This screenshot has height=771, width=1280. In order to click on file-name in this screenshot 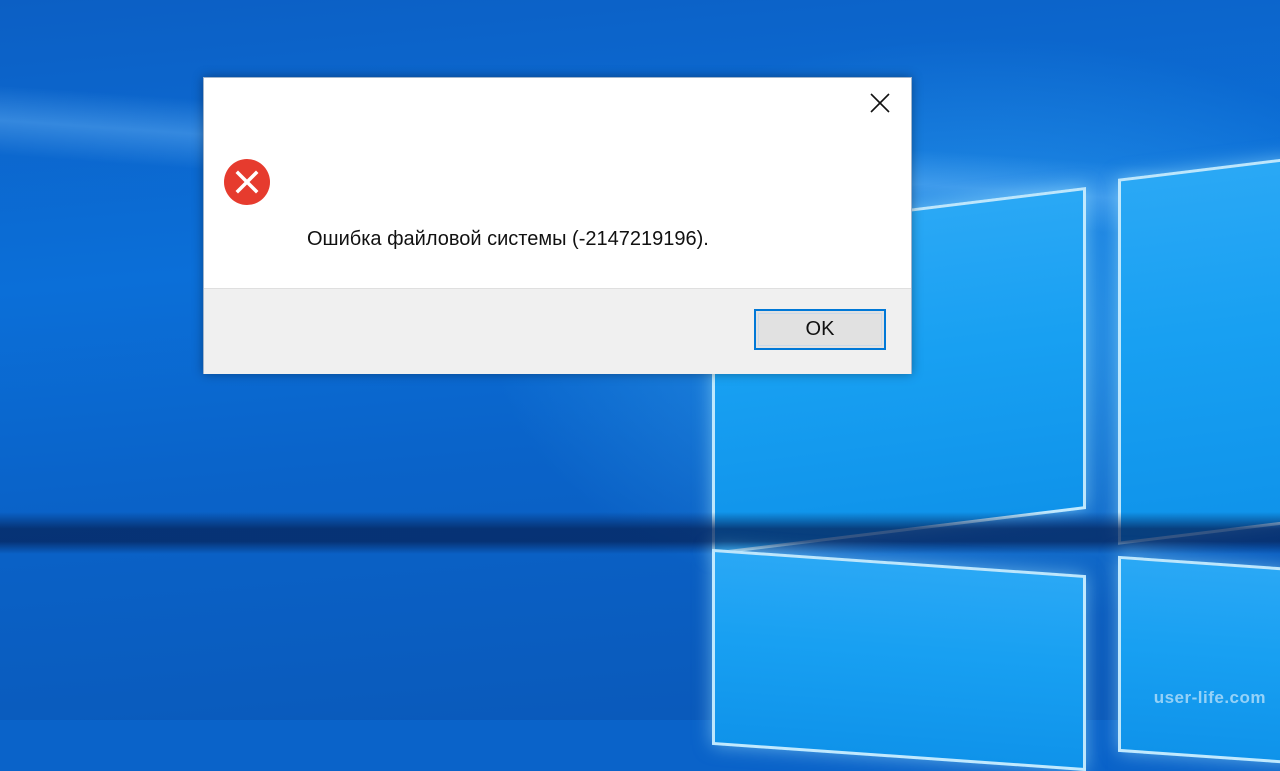, I will do `click(422, 180)`.